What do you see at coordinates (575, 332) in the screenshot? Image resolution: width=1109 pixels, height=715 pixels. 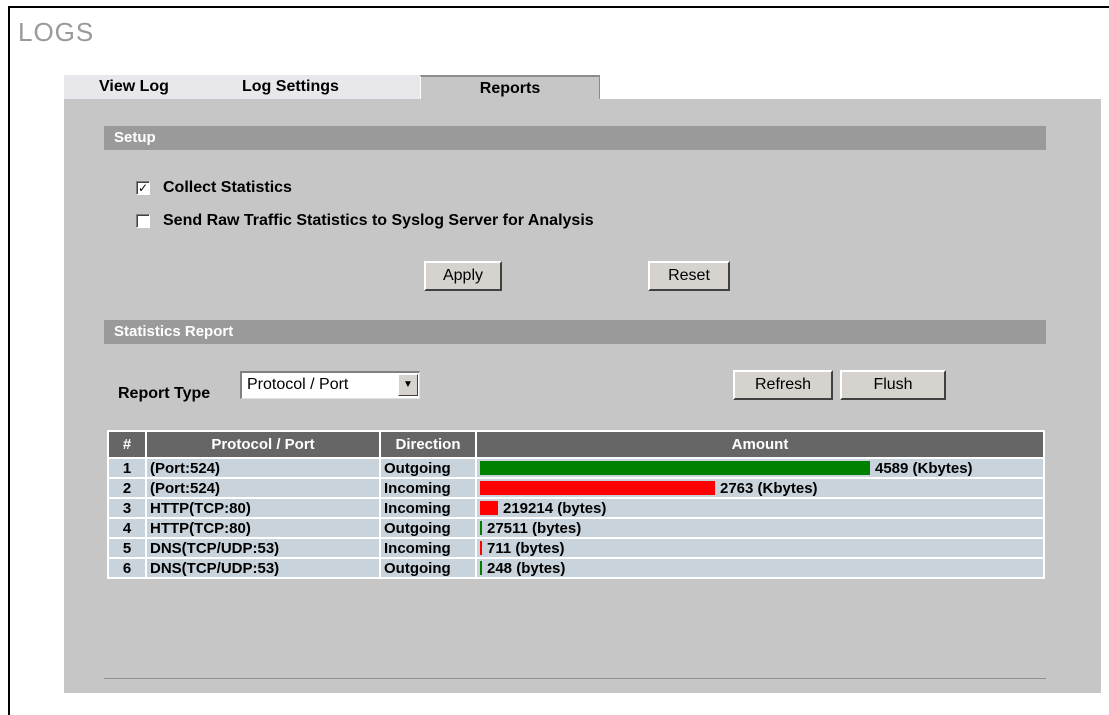 I see `statistics-report-section-header: Statistics Report` at bounding box center [575, 332].